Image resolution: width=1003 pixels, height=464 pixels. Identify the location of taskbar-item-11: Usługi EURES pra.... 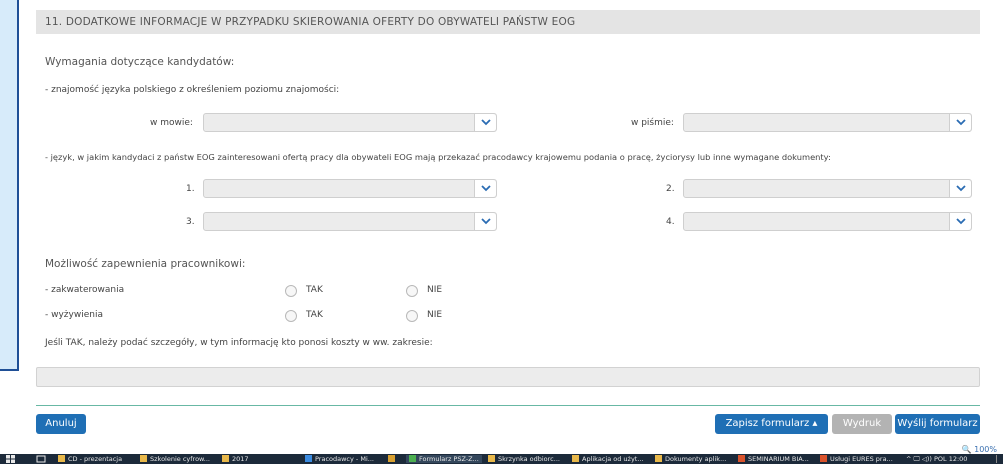
(856, 459).